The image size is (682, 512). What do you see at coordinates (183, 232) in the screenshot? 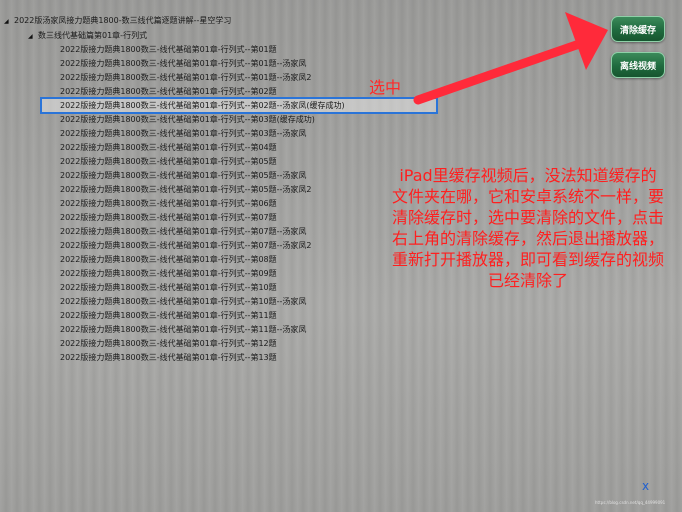
I see `tree-item: 2022版接力题典1800数三-线代基础第01章-行列式--第07题--汤家凤` at bounding box center [183, 232].